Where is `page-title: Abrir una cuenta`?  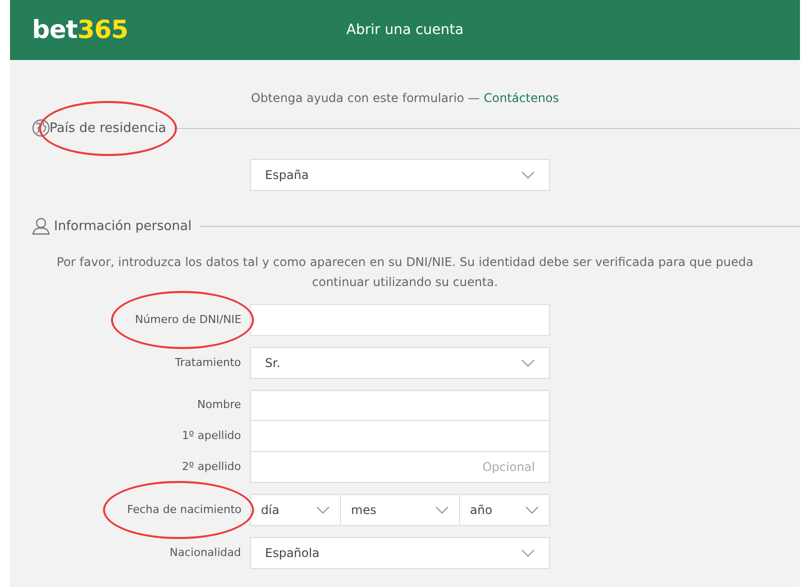
page-title: Abrir una cuenta is located at coordinates (405, 30).